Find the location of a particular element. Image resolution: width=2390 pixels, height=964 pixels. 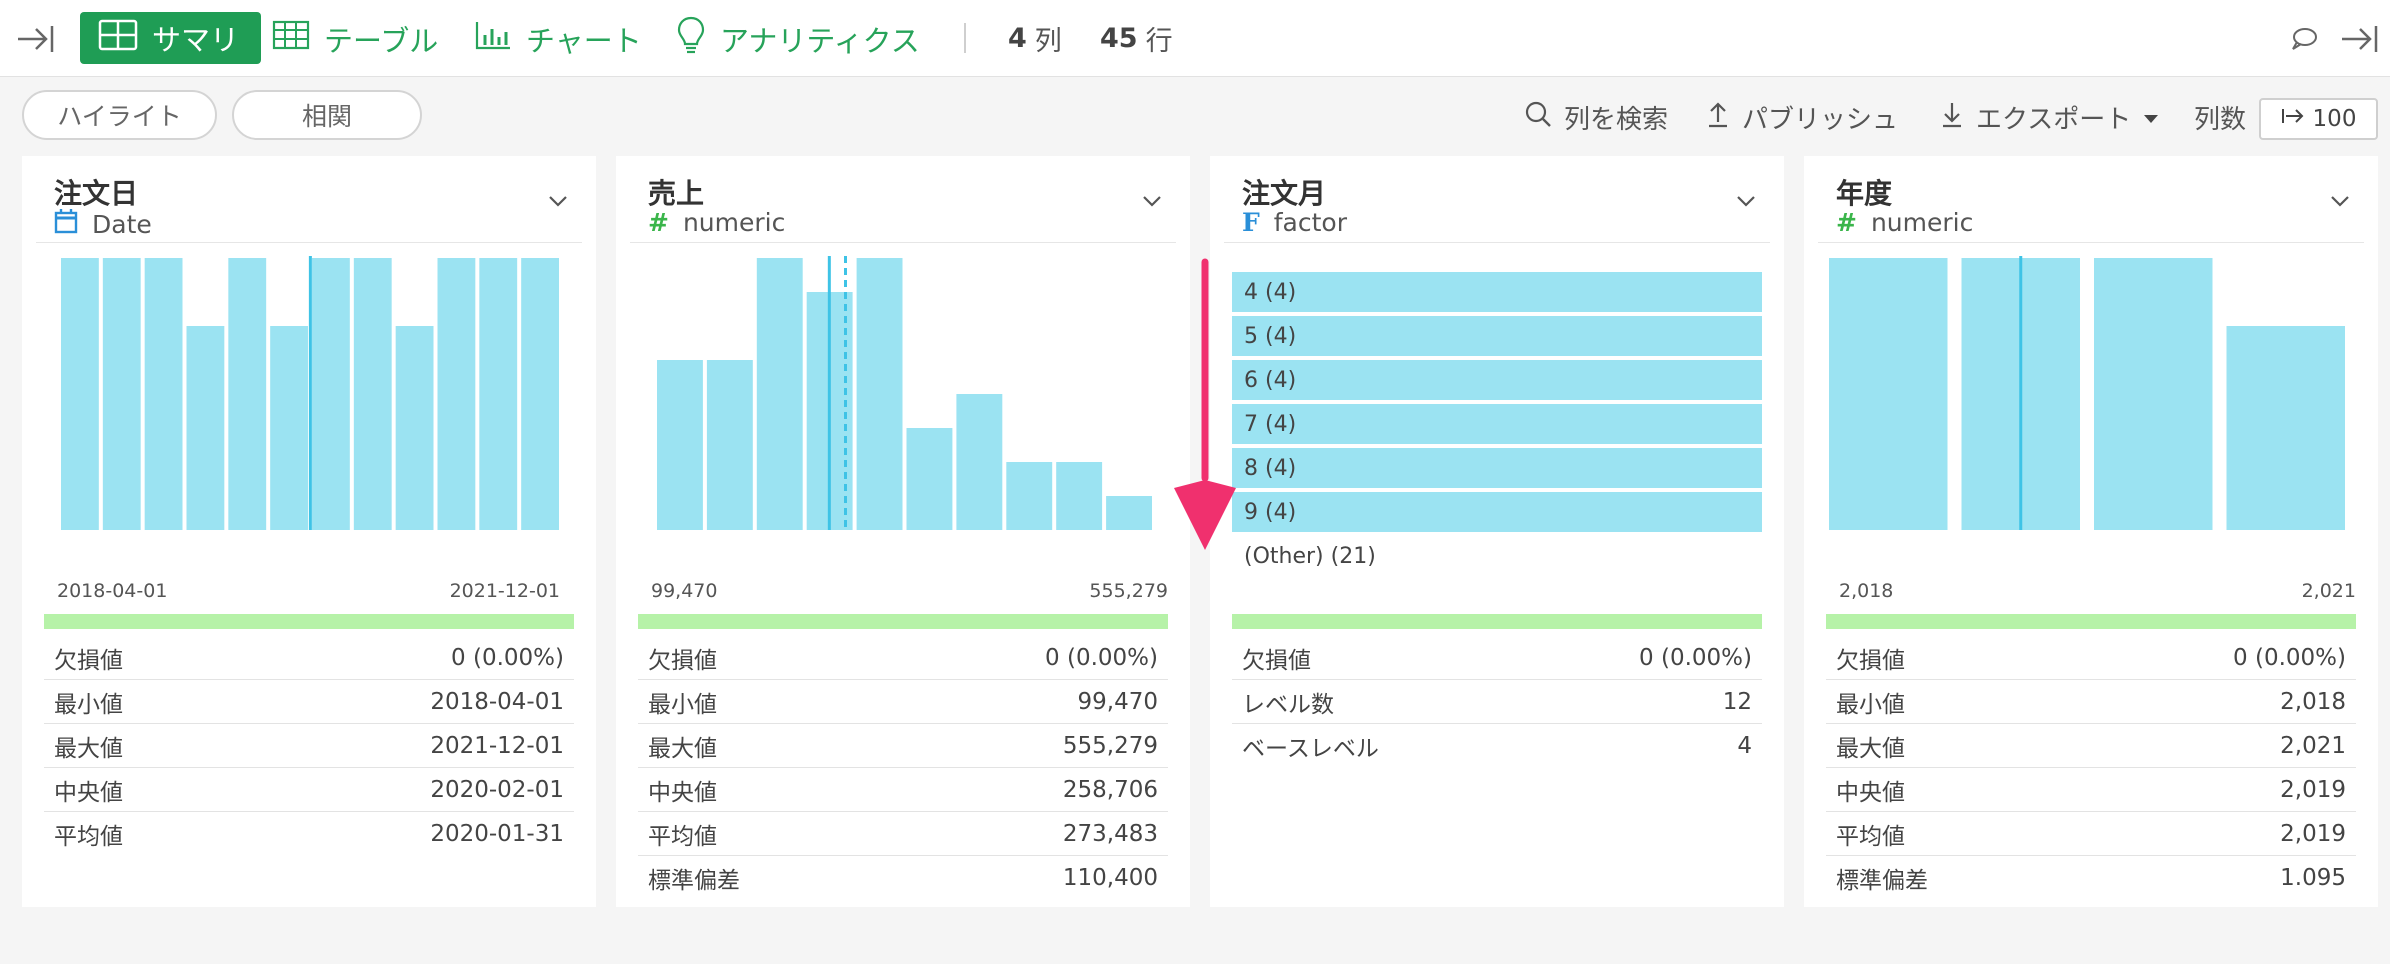

collapse-right-icon is located at coordinates (2360, 38).